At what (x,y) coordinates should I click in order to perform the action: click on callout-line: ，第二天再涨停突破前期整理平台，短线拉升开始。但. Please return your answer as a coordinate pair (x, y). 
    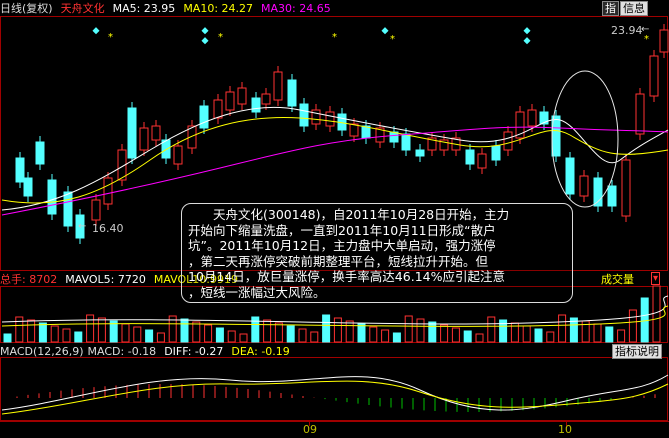
    Looking at the image, I should click on (338, 261).